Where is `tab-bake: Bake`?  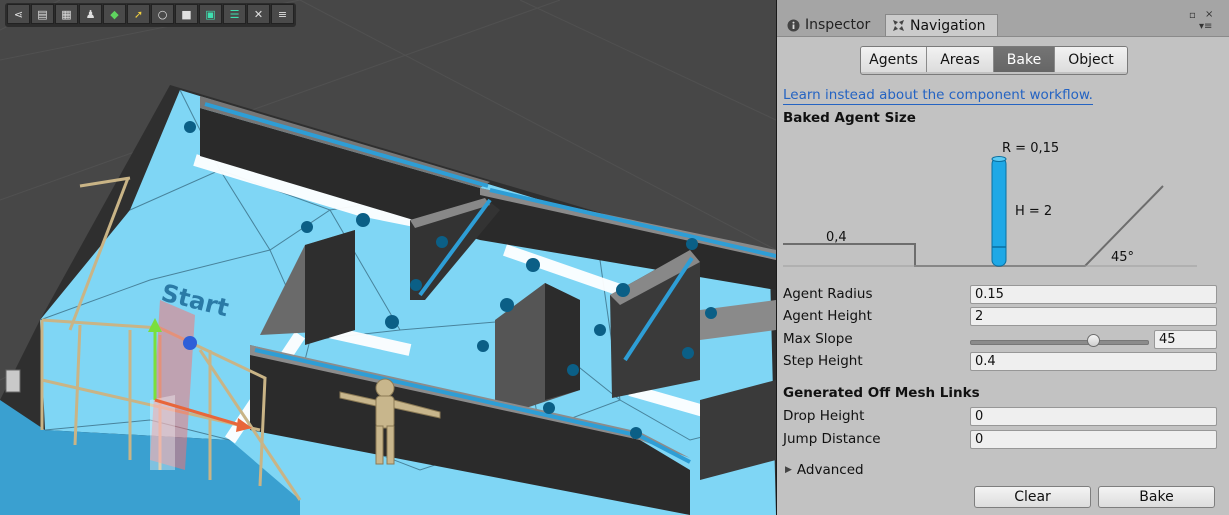
tab-bake: Bake is located at coordinates (1024, 59).